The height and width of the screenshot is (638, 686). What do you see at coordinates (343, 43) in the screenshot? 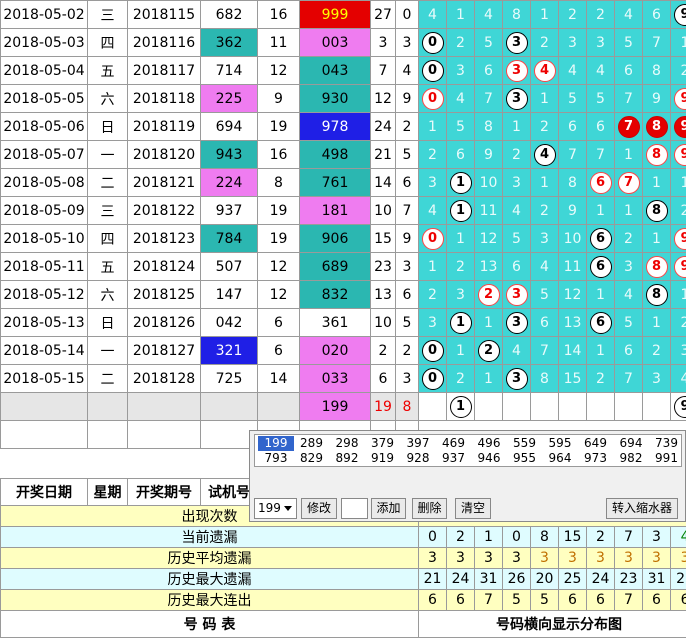
I see `table-row: 2018-05-03四201811636211003330253233571` at bounding box center [343, 43].